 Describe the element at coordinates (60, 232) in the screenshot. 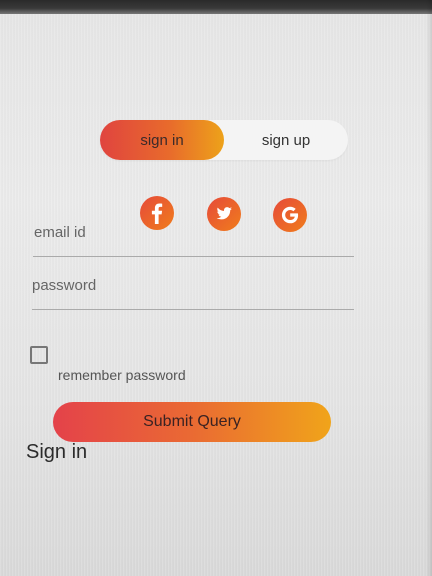

I see `email-label: email id` at that location.